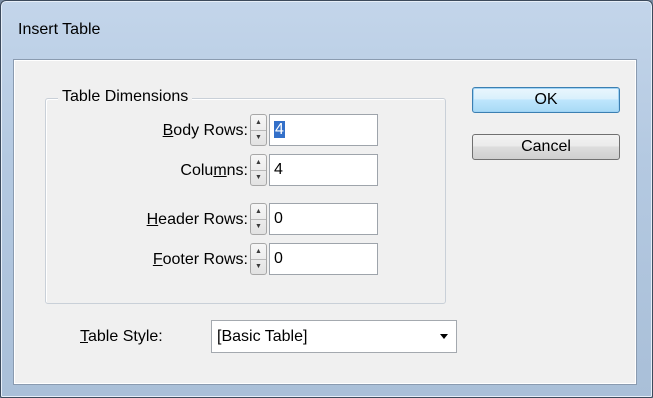 The height and width of the screenshot is (398, 653). Describe the element at coordinates (323, 130) in the screenshot. I see `body-rows-input: 4` at that location.